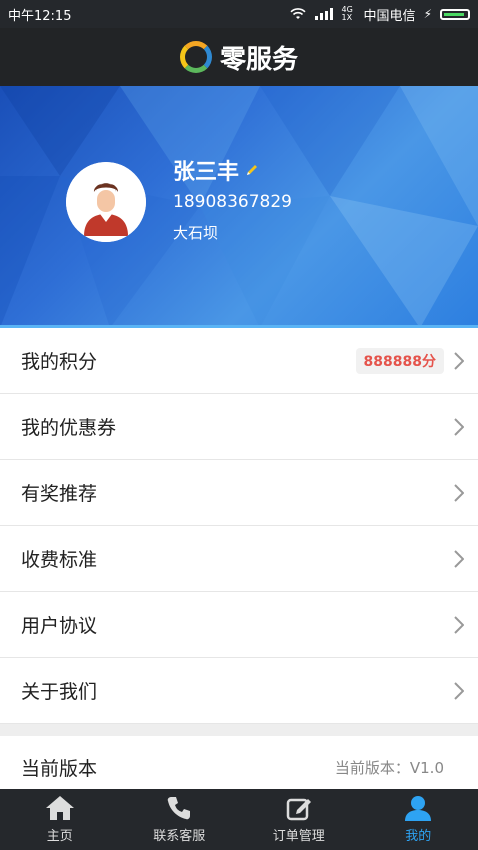 Image resolution: width=478 pixels, height=850 pixels. Describe the element at coordinates (59, 836) in the screenshot. I see `tab-label: 主页` at that location.